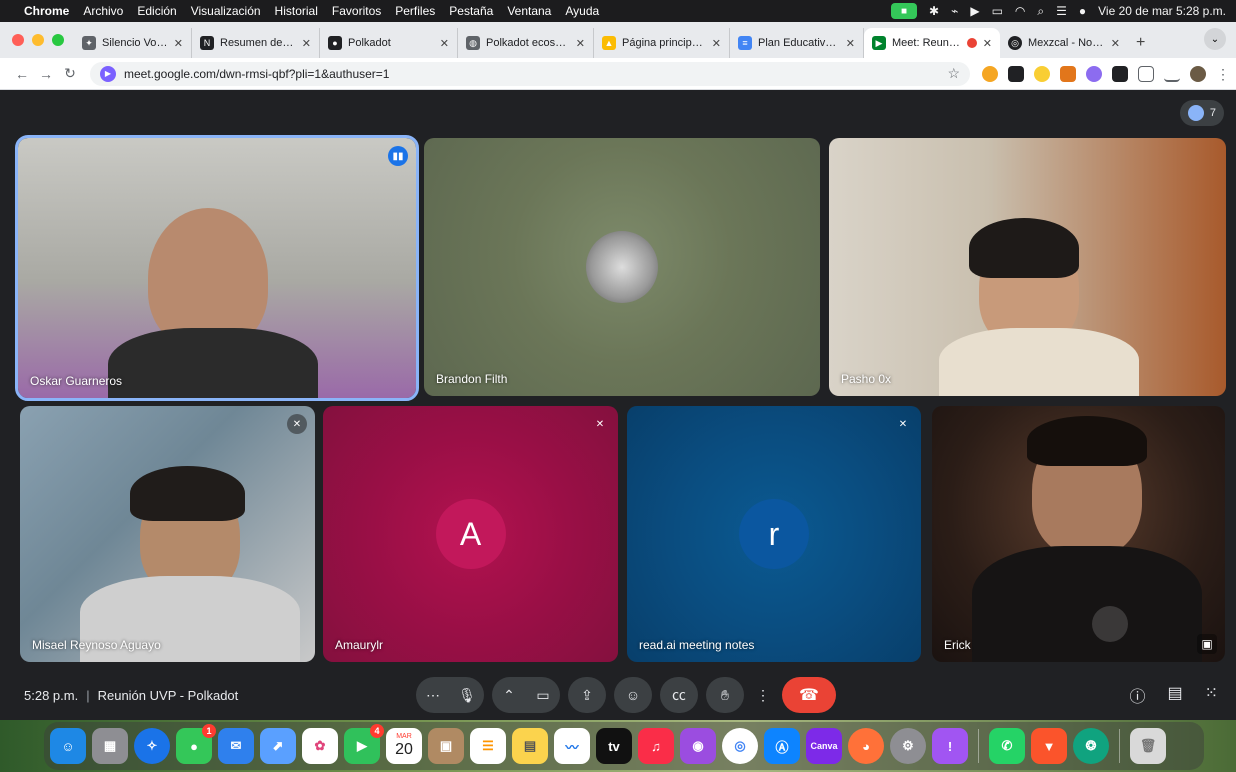 Image resolution: width=1236 pixels, height=772 pixels. Describe the element at coordinates (1201, 113) in the screenshot. I see `participants-button: 7` at that location.